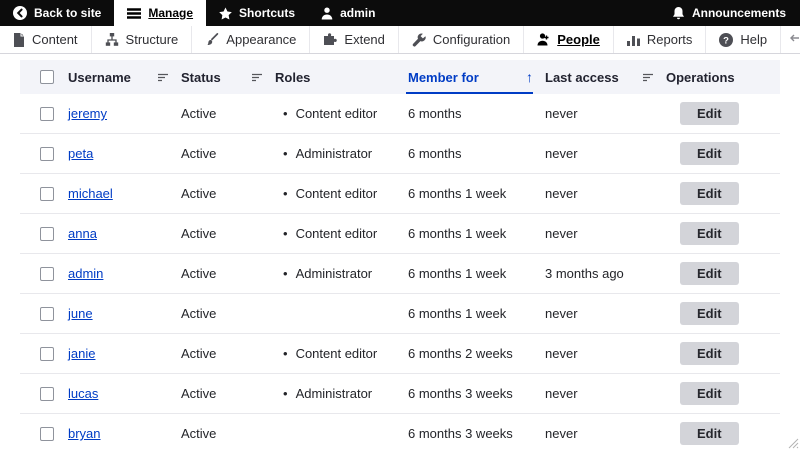 This screenshot has height=450, width=800. What do you see at coordinates (47, 77) in the screenshot?
I see `select-all-checkbox` at bounding box center [47, 77].